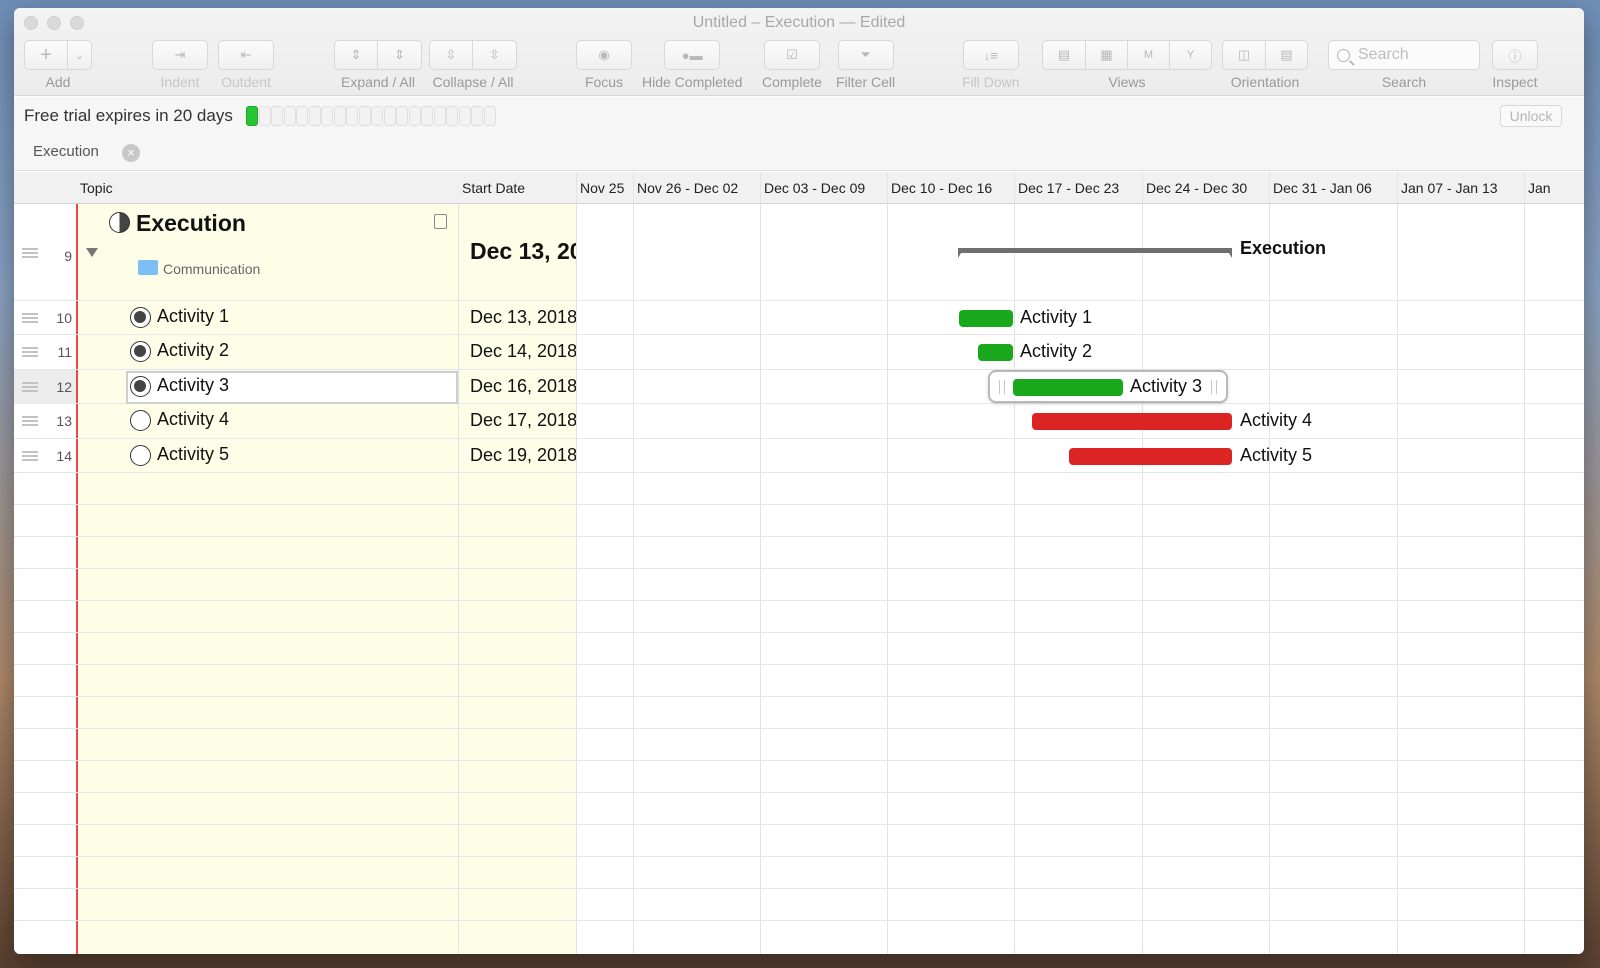 The image size is (1600, 968). I want to click on row-number: 11, so click(64, 352).